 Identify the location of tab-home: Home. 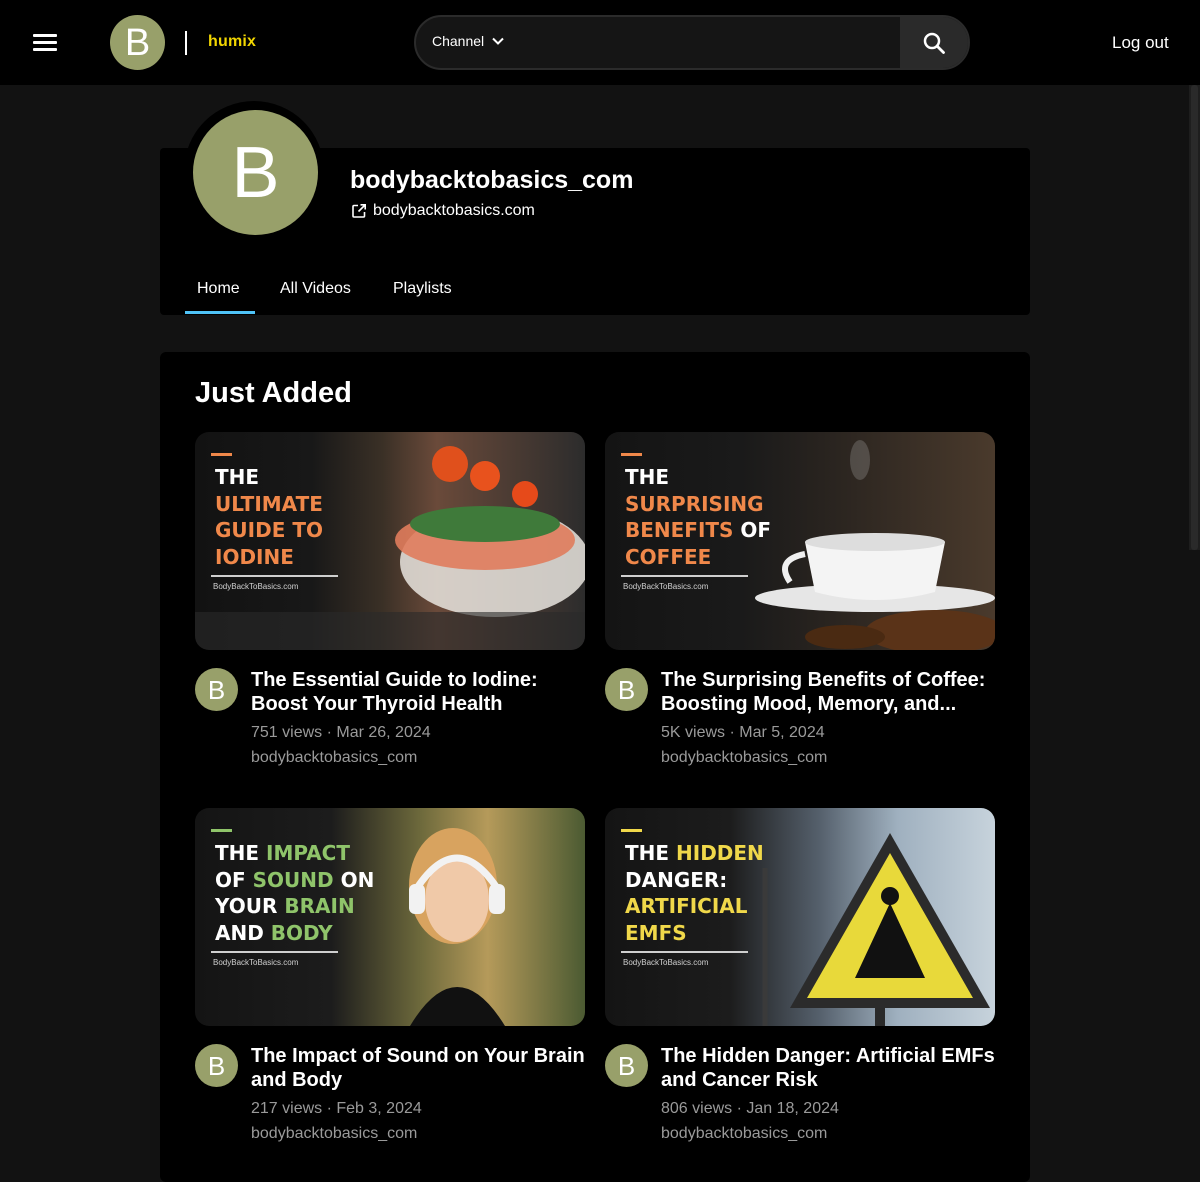
(218, 289).